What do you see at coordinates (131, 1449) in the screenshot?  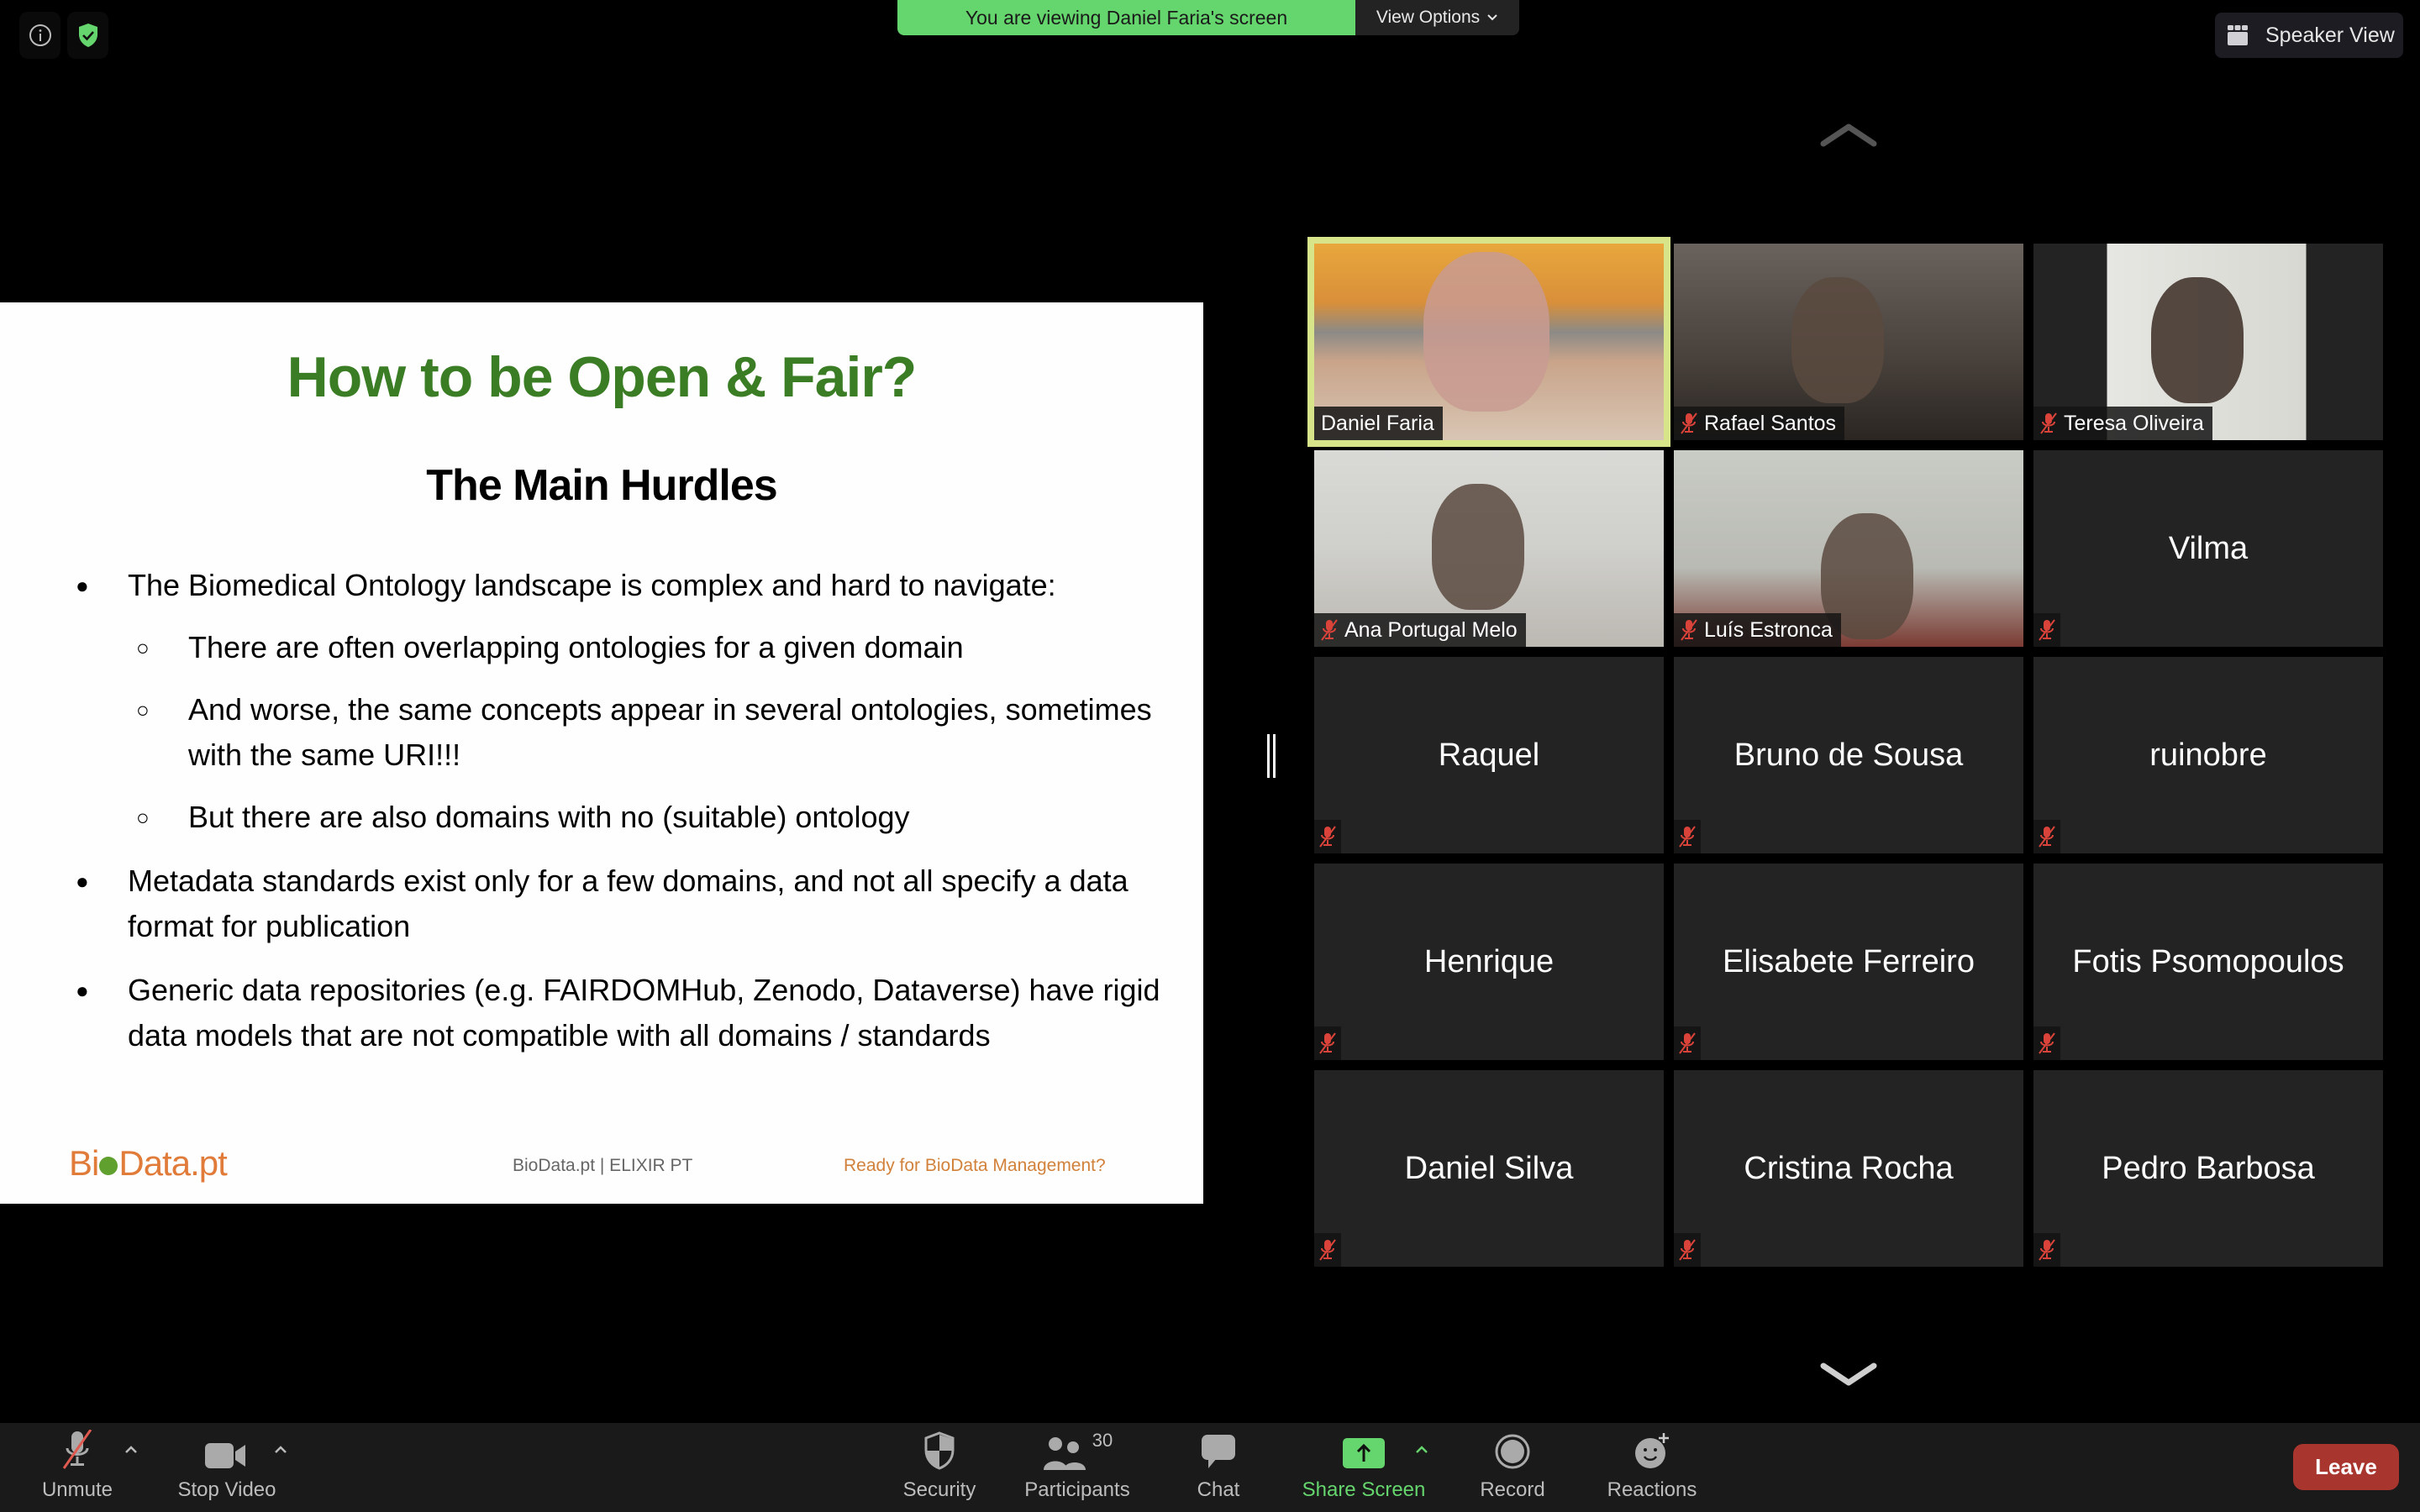 I see `audio-options-caret-icon` at bounding box center [131, 1449].